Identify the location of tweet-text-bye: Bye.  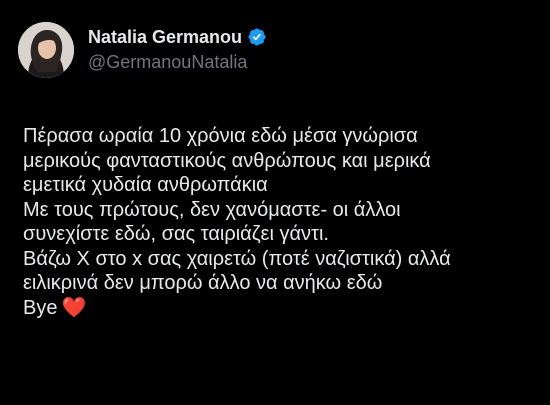
(40, 307).